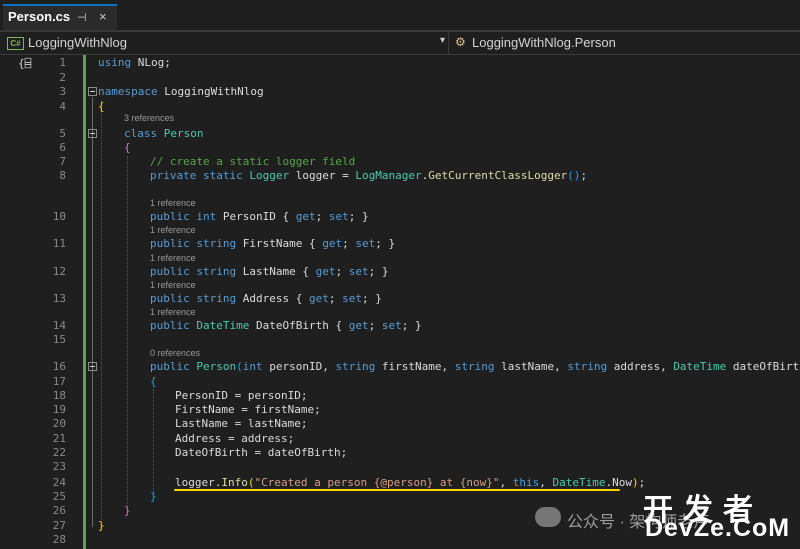 The image size is (800, 549). Describe the element at coordinates (266, 299) in the screenshot. I see `code-line-13: public string Address { get; set; }` at that location.